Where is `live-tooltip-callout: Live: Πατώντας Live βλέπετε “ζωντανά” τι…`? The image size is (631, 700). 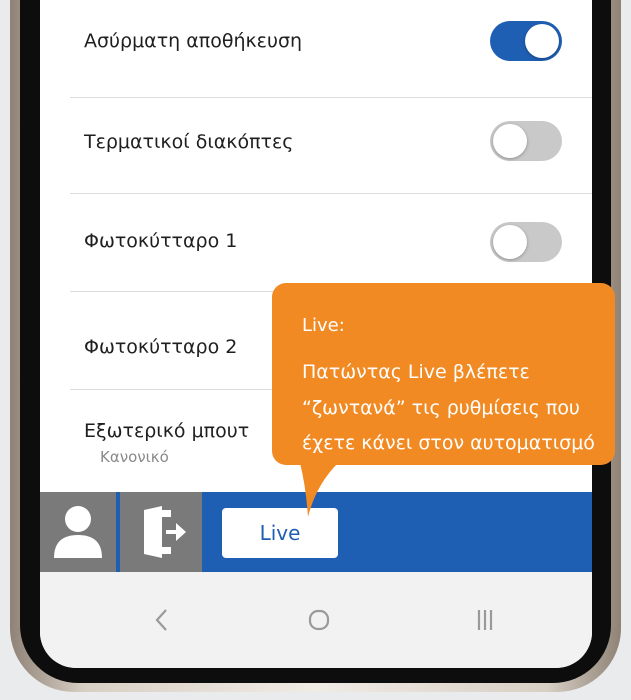 live-tooltip-callout: Live: Πατώντας Live βλέπετε “ζωντανά” τι… is located at coordinates (443, 374).